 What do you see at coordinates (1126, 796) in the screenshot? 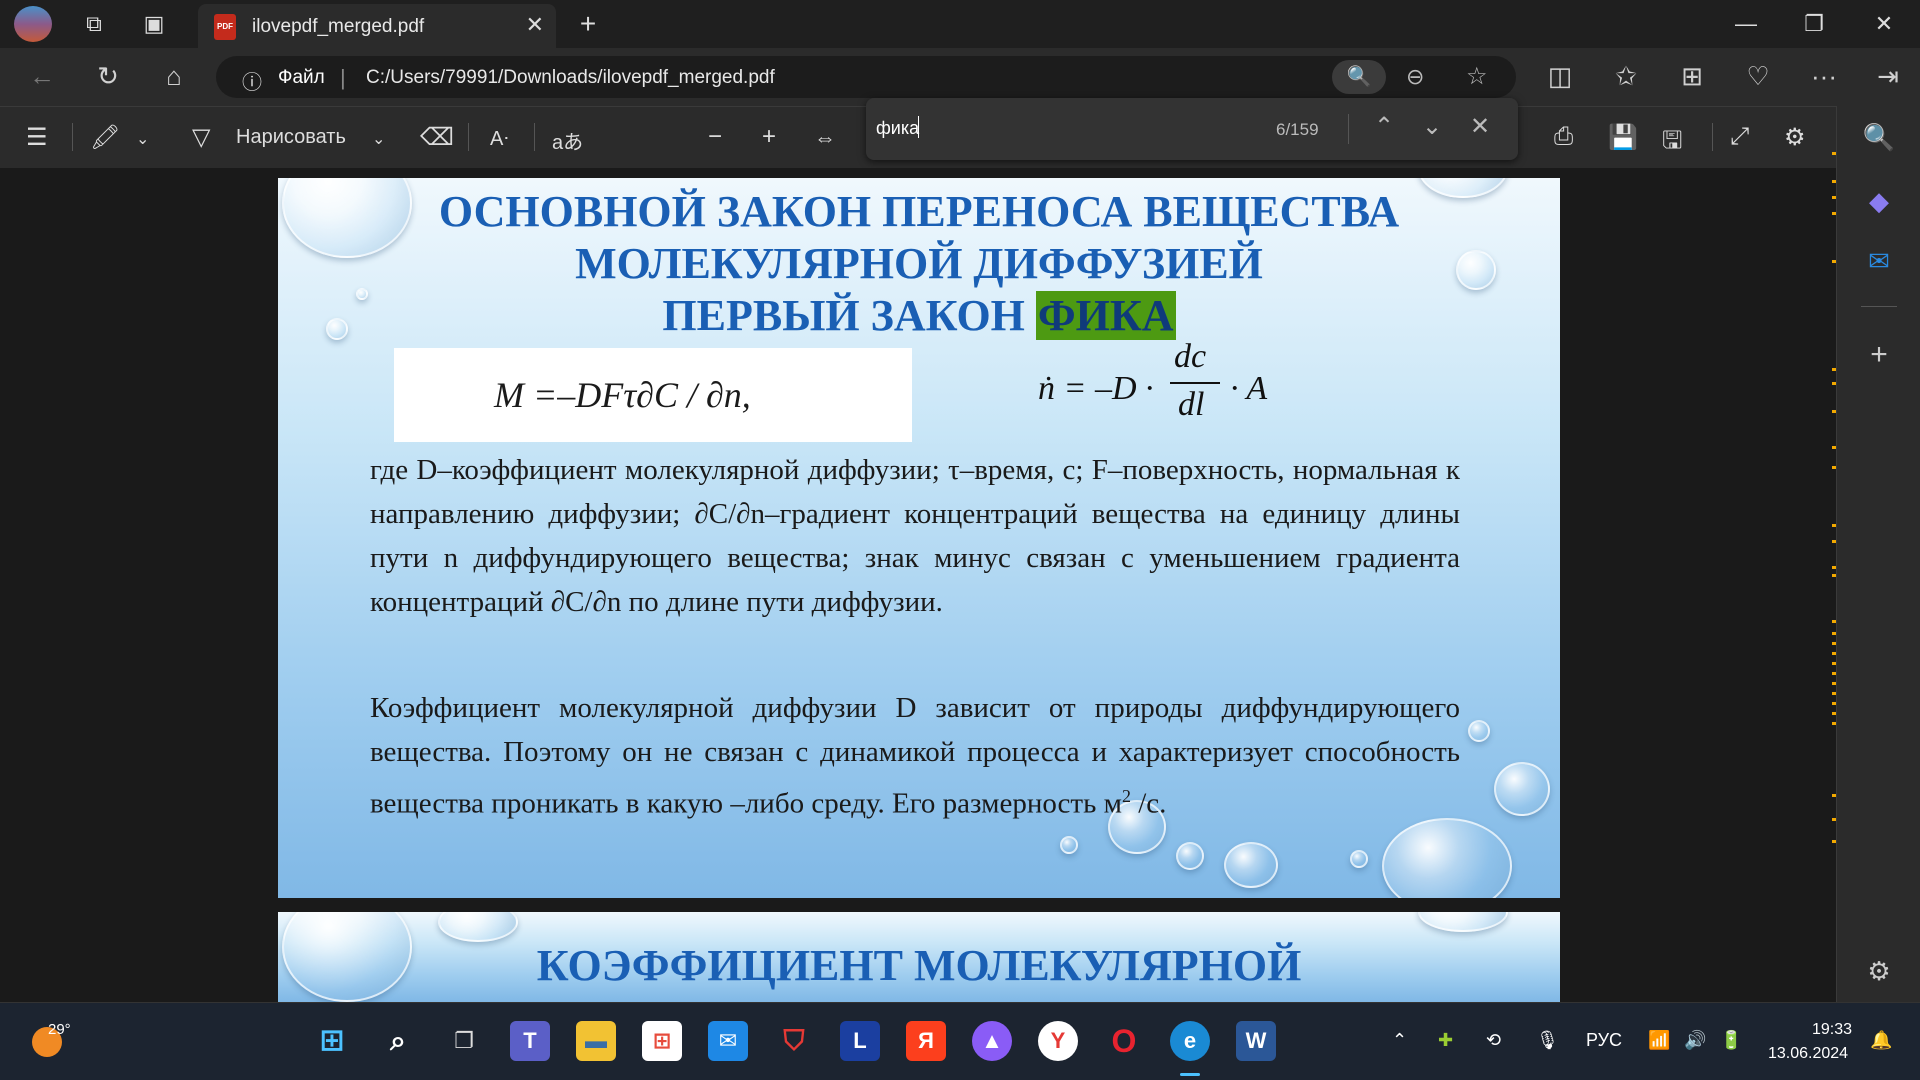
I see `superscript: 2` at bounding box center [1126, 796].